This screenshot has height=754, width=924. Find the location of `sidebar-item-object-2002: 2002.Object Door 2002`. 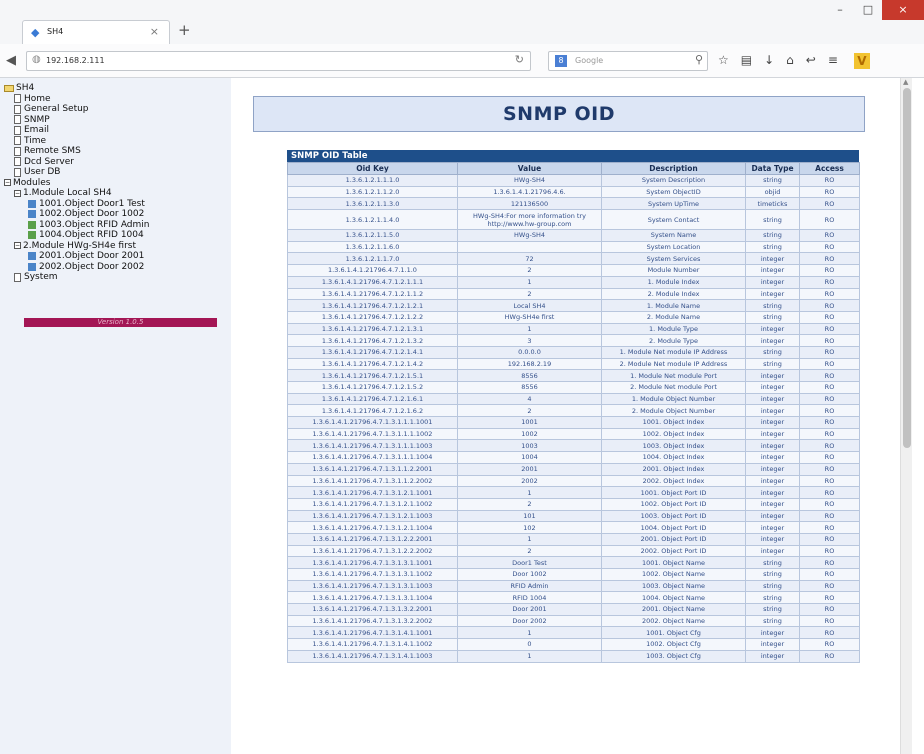

sidebar-item-object-2002: 2002.Object Door 2002 is located at coordinates (91, 267).